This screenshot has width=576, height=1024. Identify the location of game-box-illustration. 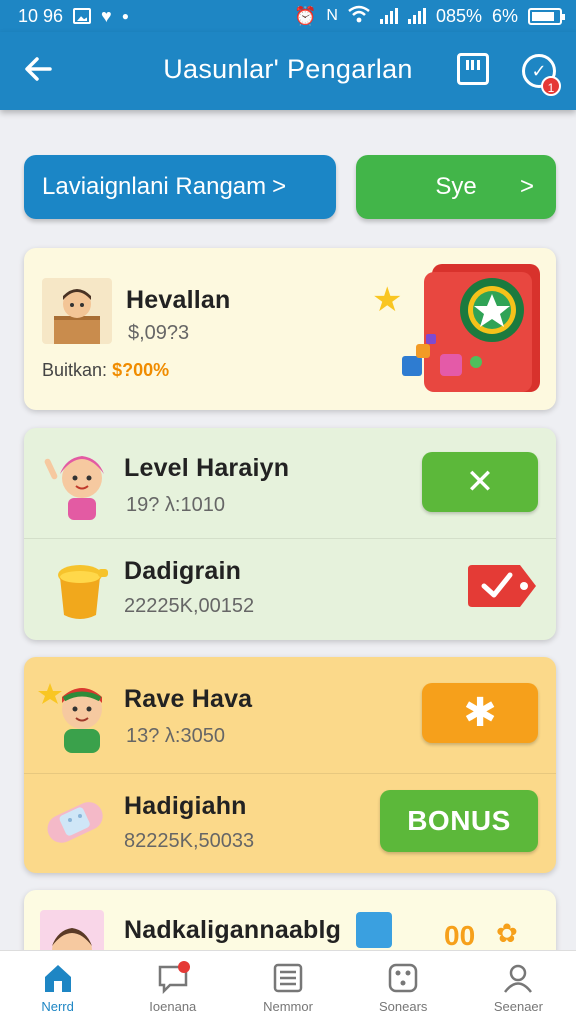
(469, 328).